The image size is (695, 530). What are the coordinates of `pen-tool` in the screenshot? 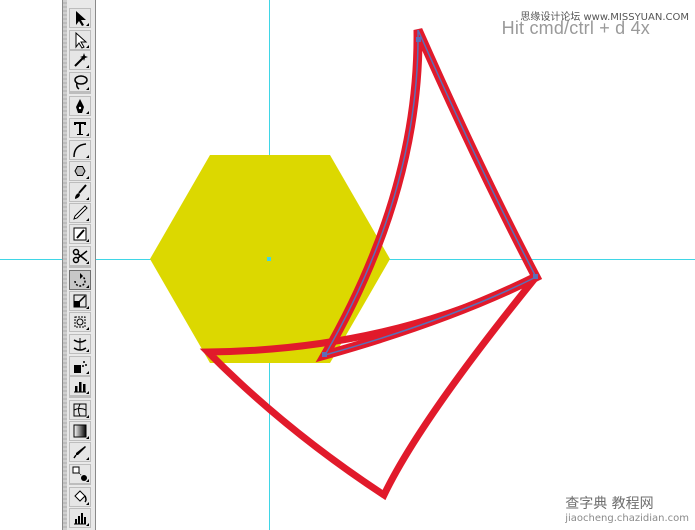 It's located at (80, 106).